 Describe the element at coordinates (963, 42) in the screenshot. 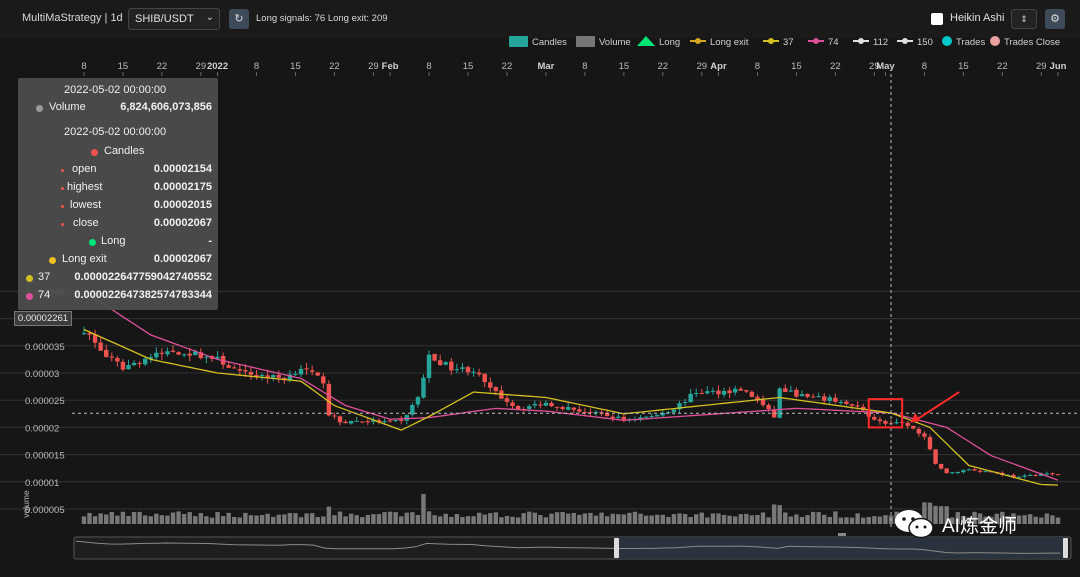

I see `legend-item-trades: Trades` at that location.